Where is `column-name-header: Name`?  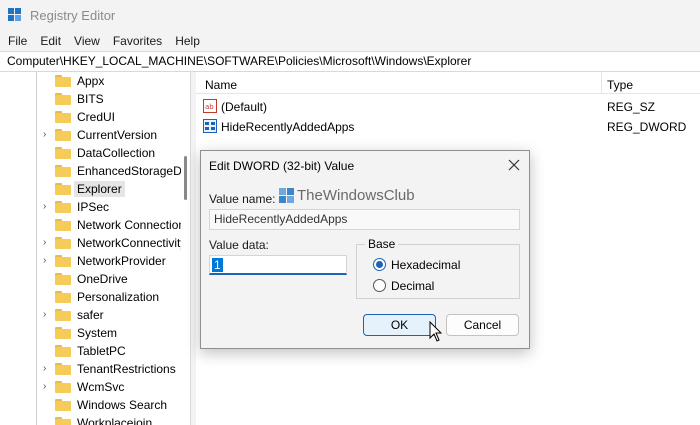 column-name-header: Name is located at coordinates (221, 85).